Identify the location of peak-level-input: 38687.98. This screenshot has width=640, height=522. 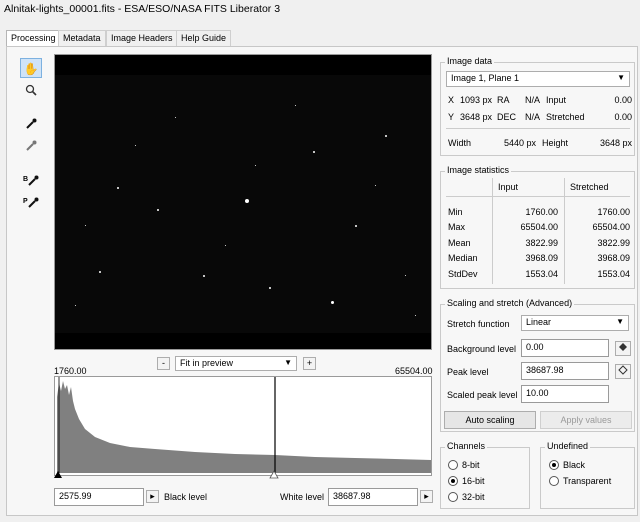
(565, 371).